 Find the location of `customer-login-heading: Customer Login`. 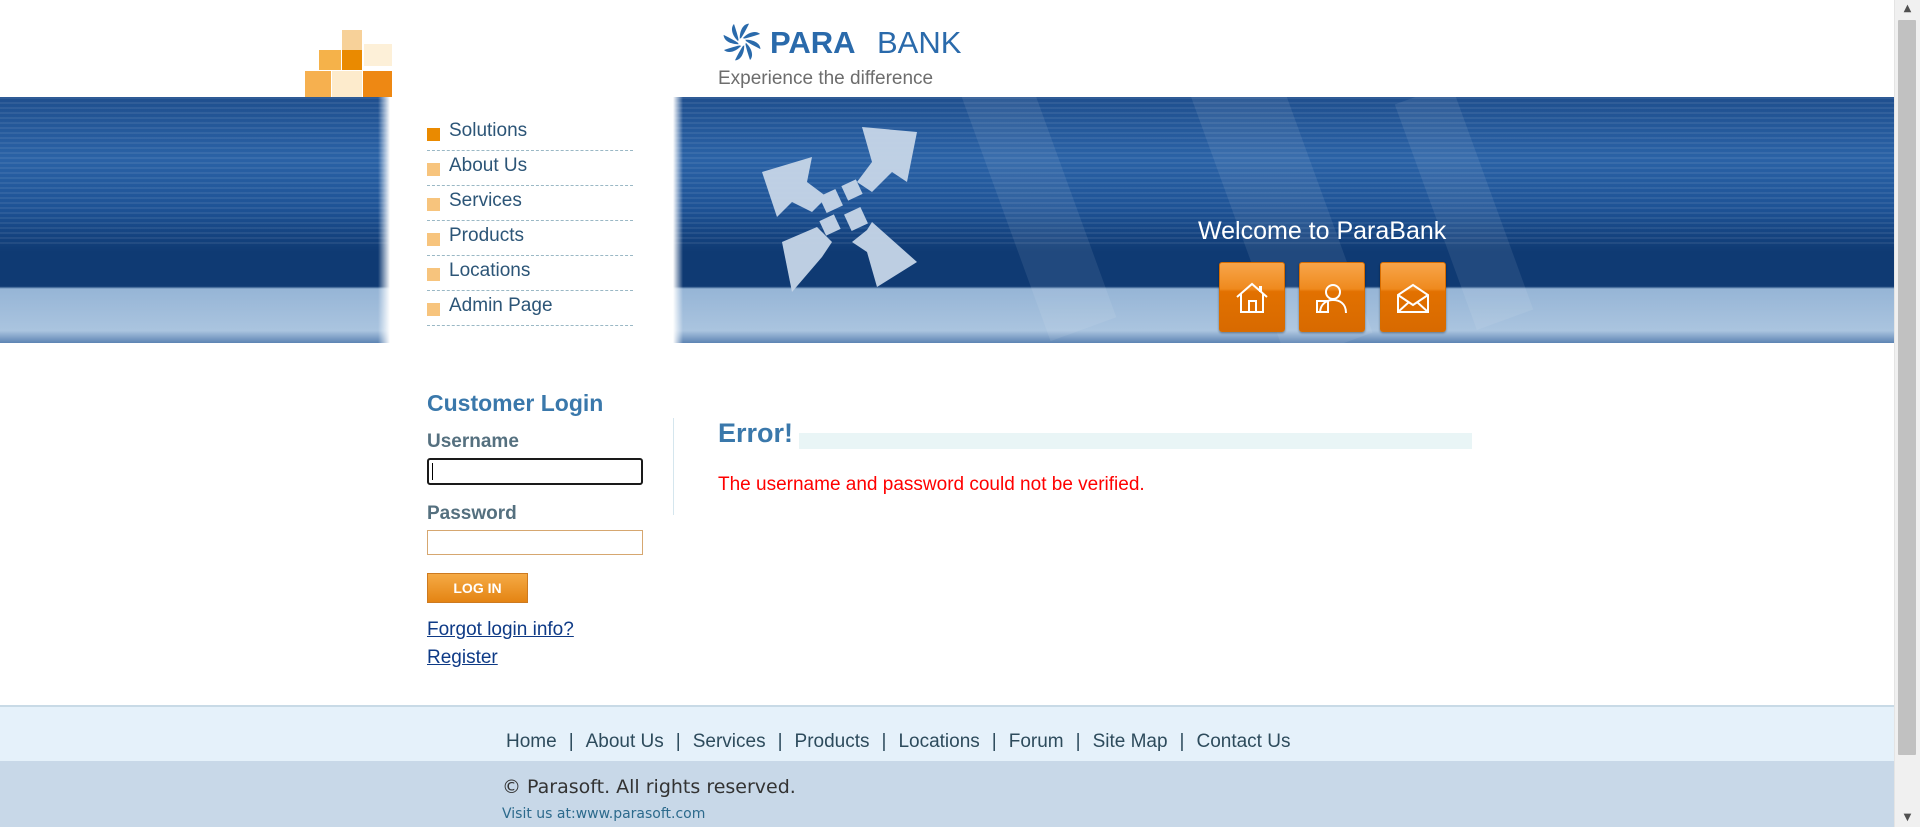

customer-login-heading: Customer Login is located at coordinates (515, 403).